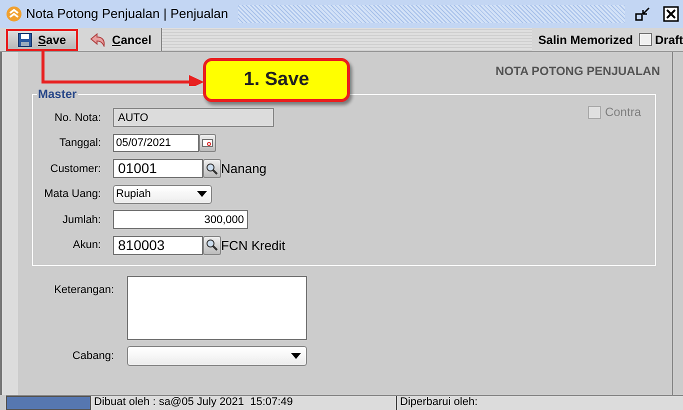 This screenshot has width=683, height=410. I want to click on restore-icon, so click(643, 14).